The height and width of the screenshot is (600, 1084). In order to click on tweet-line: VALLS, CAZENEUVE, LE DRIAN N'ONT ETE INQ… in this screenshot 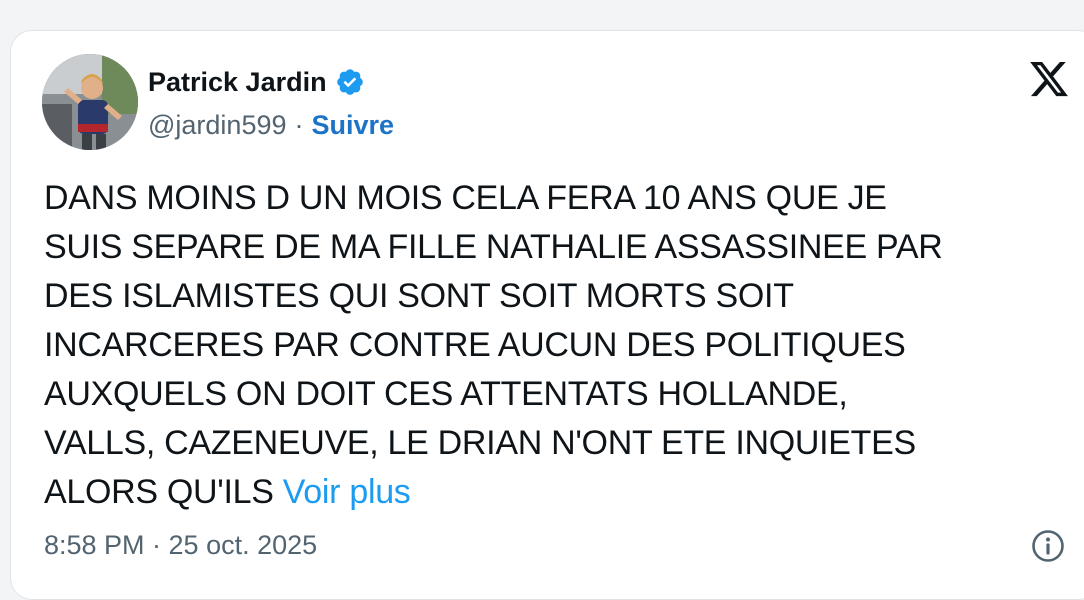, I will do `click(480, 443)`.